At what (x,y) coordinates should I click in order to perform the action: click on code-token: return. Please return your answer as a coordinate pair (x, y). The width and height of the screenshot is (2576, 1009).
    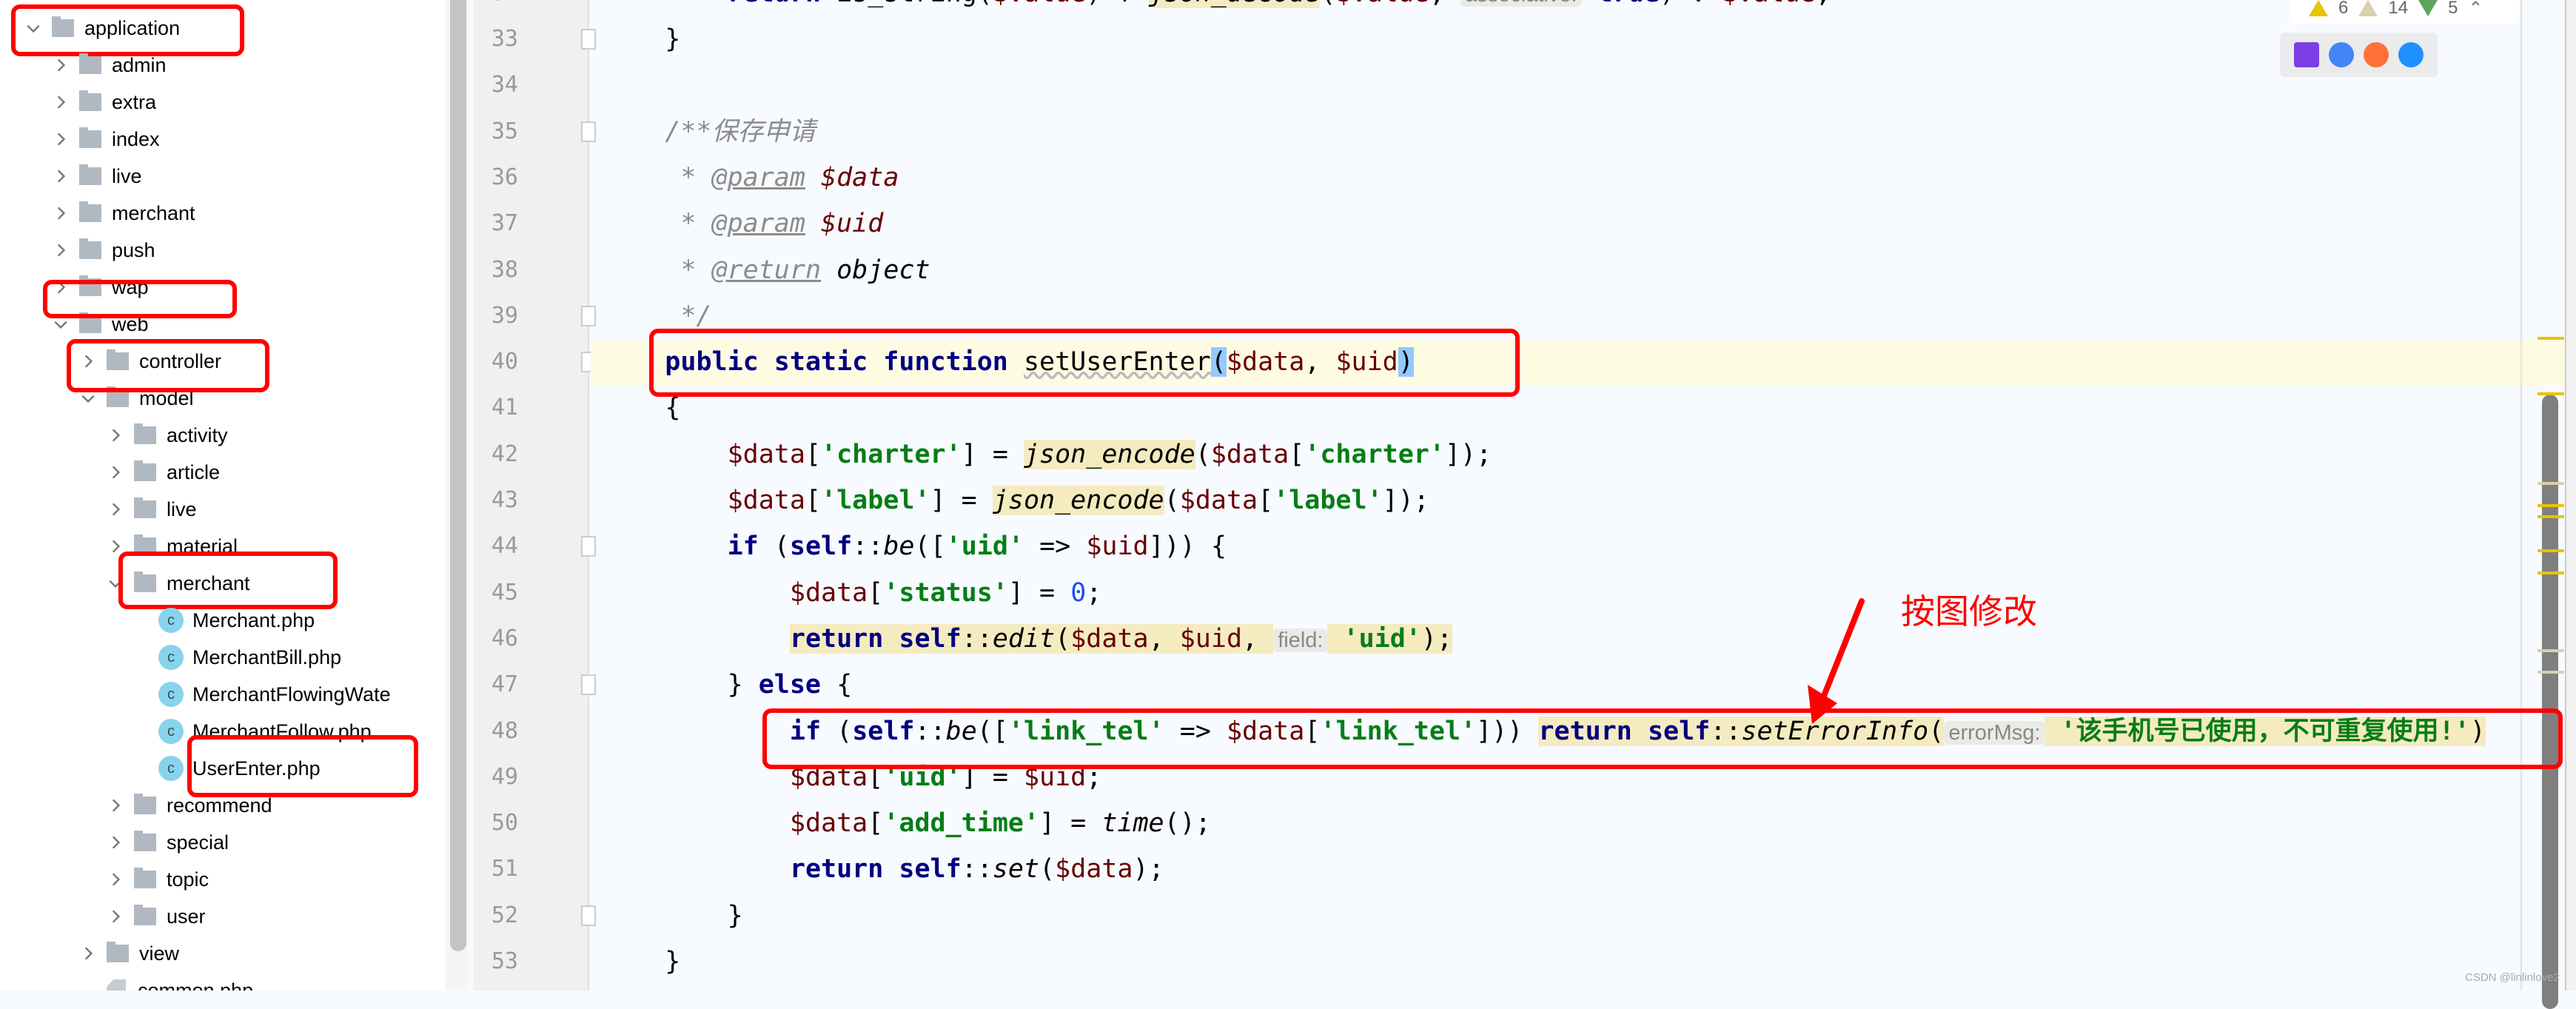
    Looking at the image, I should click on (774, 4).